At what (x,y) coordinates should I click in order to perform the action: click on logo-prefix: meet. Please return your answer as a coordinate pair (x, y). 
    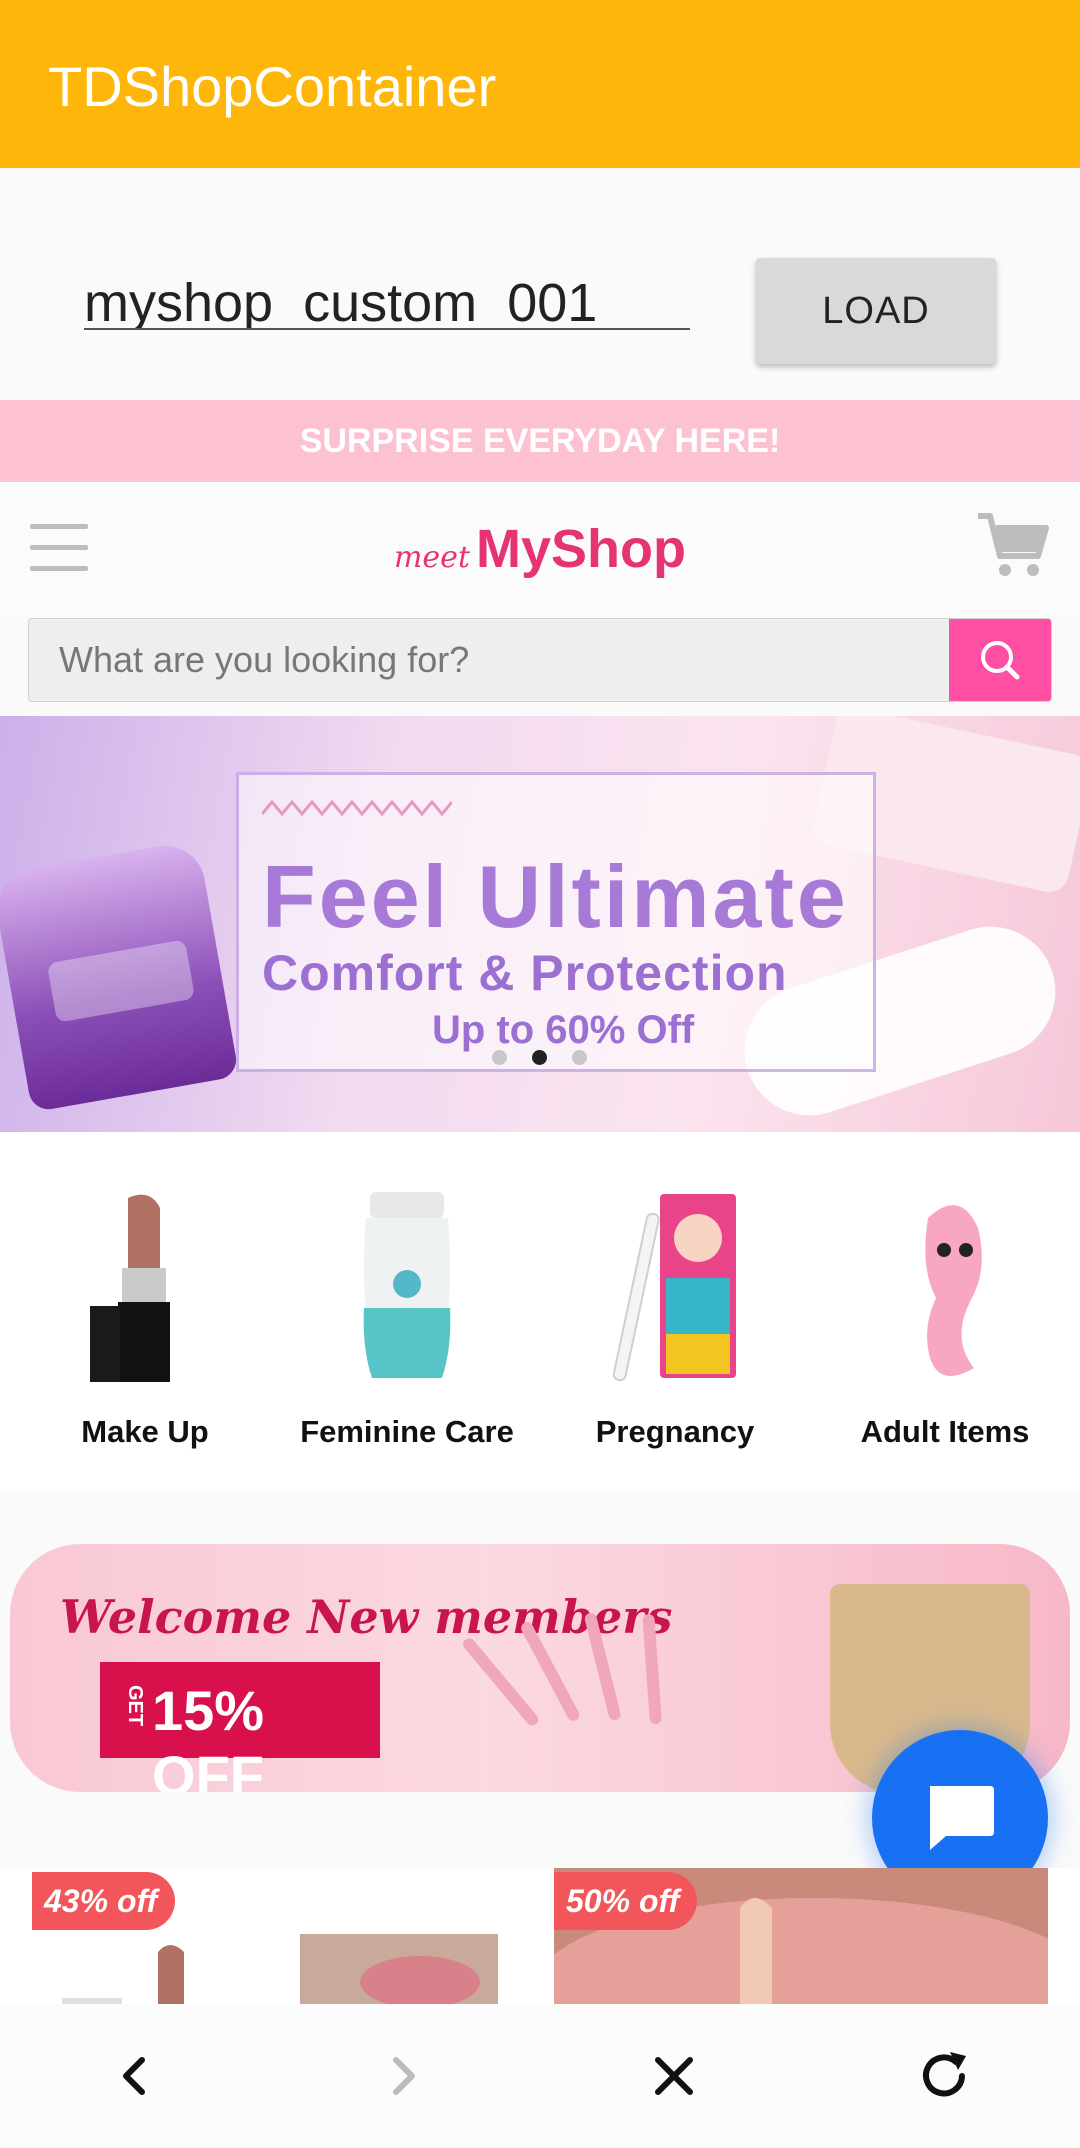
    Looking at the image, I should click on (431, 557).